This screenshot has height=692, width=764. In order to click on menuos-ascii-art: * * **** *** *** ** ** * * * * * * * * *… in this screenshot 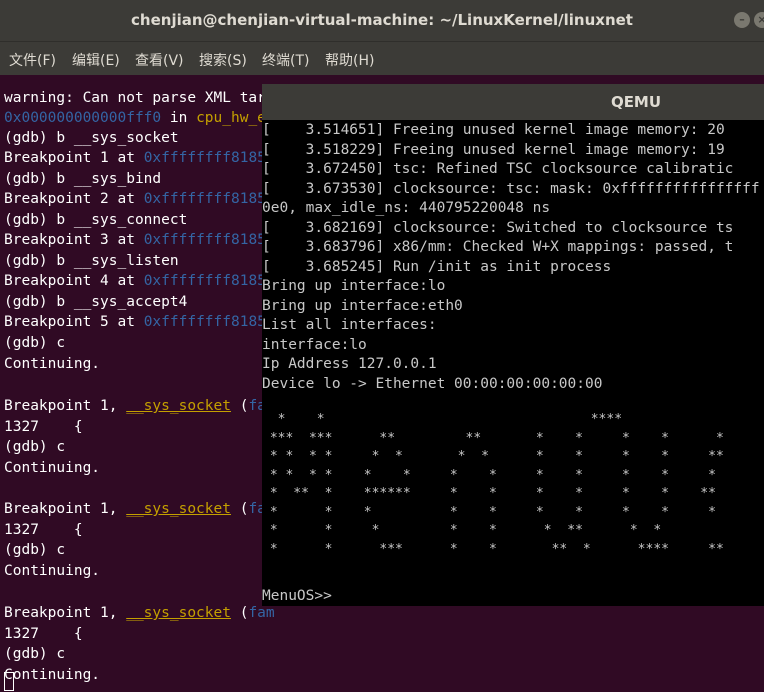, I will do `click(513, 485)`.